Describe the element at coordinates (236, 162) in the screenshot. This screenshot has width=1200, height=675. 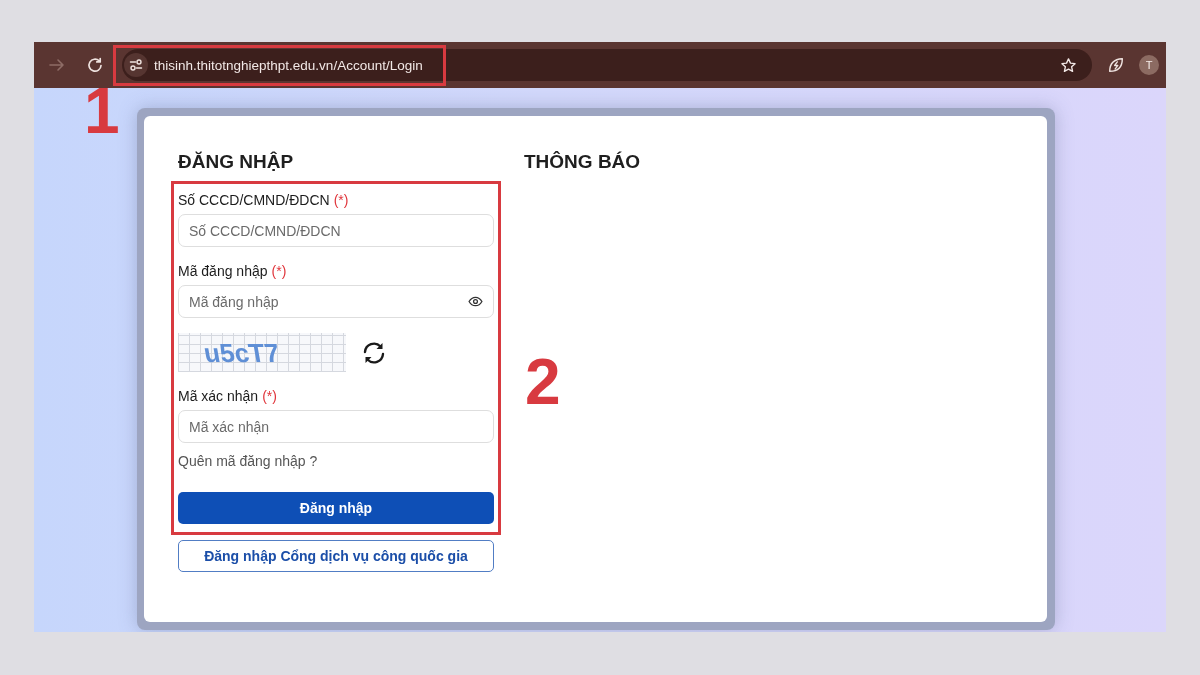
I see `login-heading: ĐĂNG NHẬP` at that location.